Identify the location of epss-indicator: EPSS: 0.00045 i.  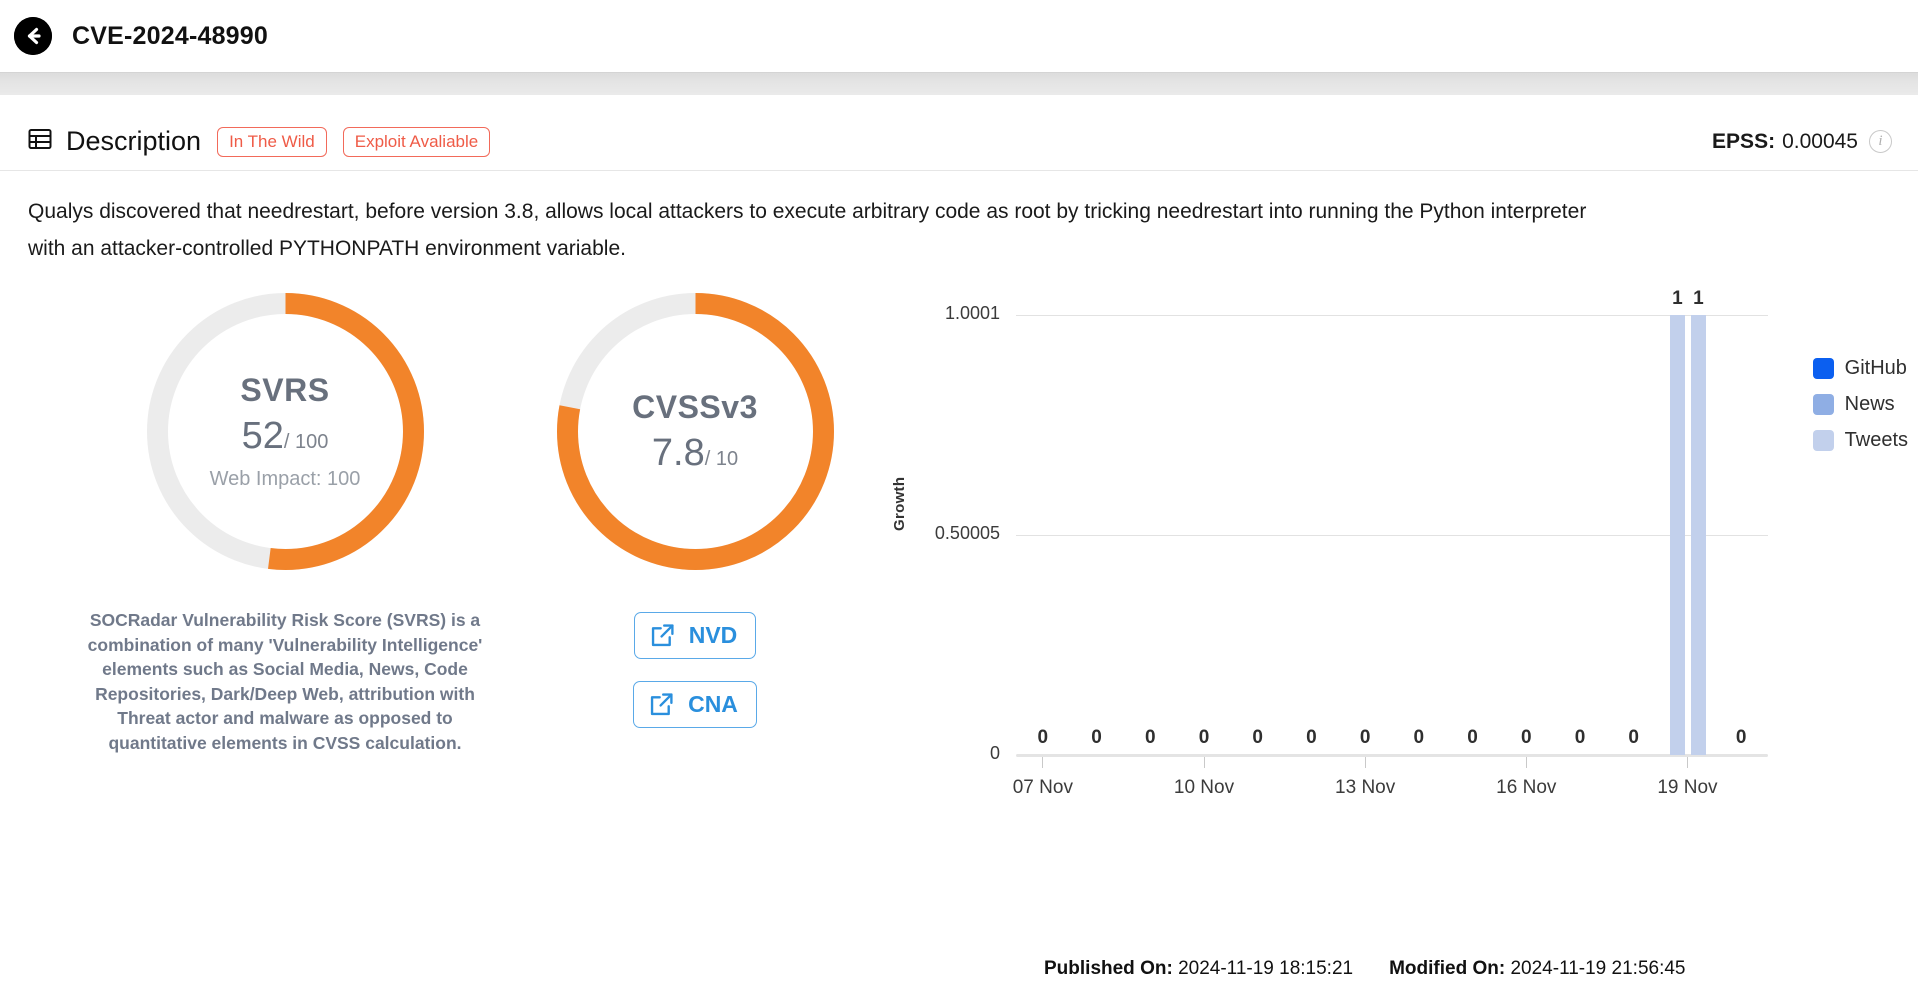
(1802, 142).